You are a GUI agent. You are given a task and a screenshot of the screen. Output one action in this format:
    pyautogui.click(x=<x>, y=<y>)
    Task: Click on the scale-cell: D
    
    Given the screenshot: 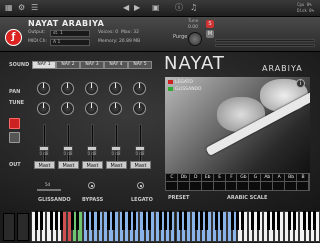 What is the action you would take?
    pyautogui.click(x=196, y=182)
    